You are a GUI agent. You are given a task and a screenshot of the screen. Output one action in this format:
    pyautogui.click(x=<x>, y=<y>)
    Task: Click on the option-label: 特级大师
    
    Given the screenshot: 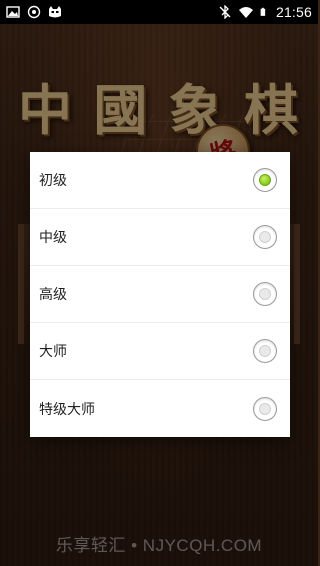 What is the action you would take?
    pyautogui.click(x=67, y=409)
    